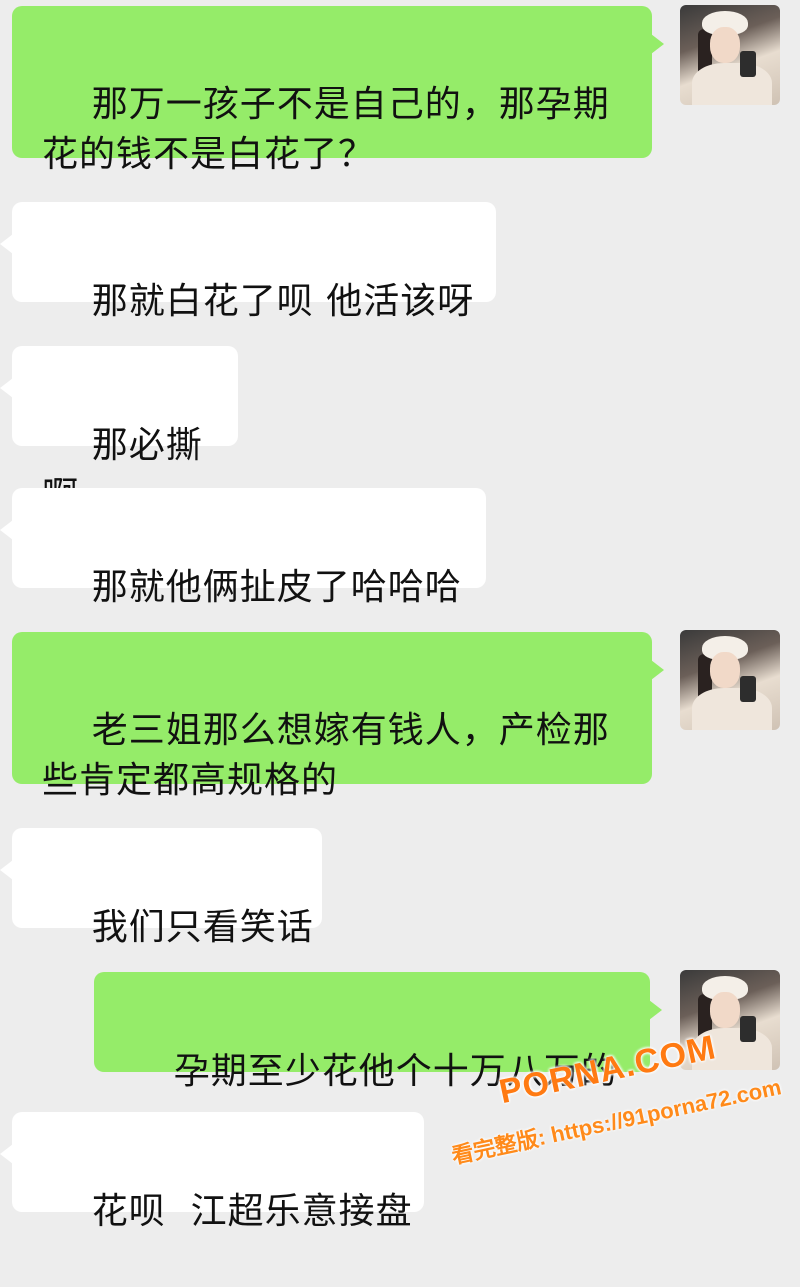 This screenshot has width=800, height=1287. What do you see at coordinates (252, 1211) in the screenshot?
I see `message-text: 花呗 江超乐意接盘` at bounding box center [252, 1211].